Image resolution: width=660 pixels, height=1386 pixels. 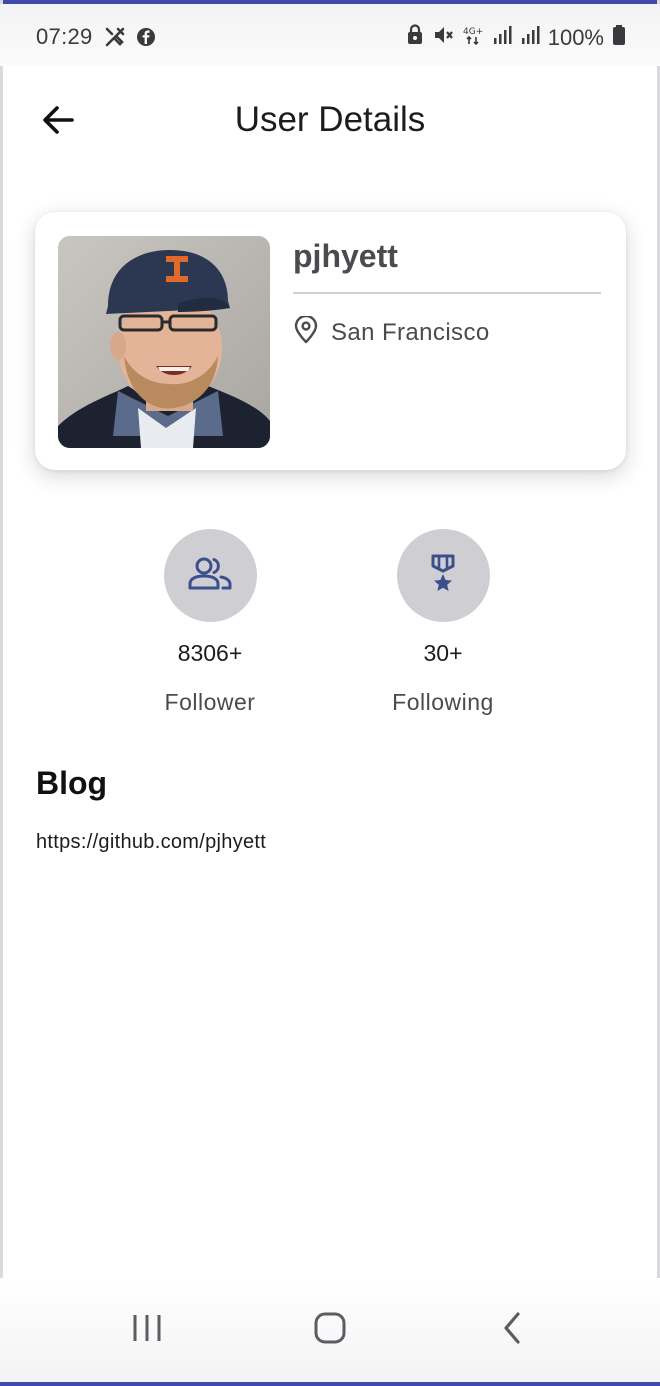 What do you see at coordinates (64, 36) in the screenshot?
I see `status-time: 07:29` at bounding box center [64, 36].